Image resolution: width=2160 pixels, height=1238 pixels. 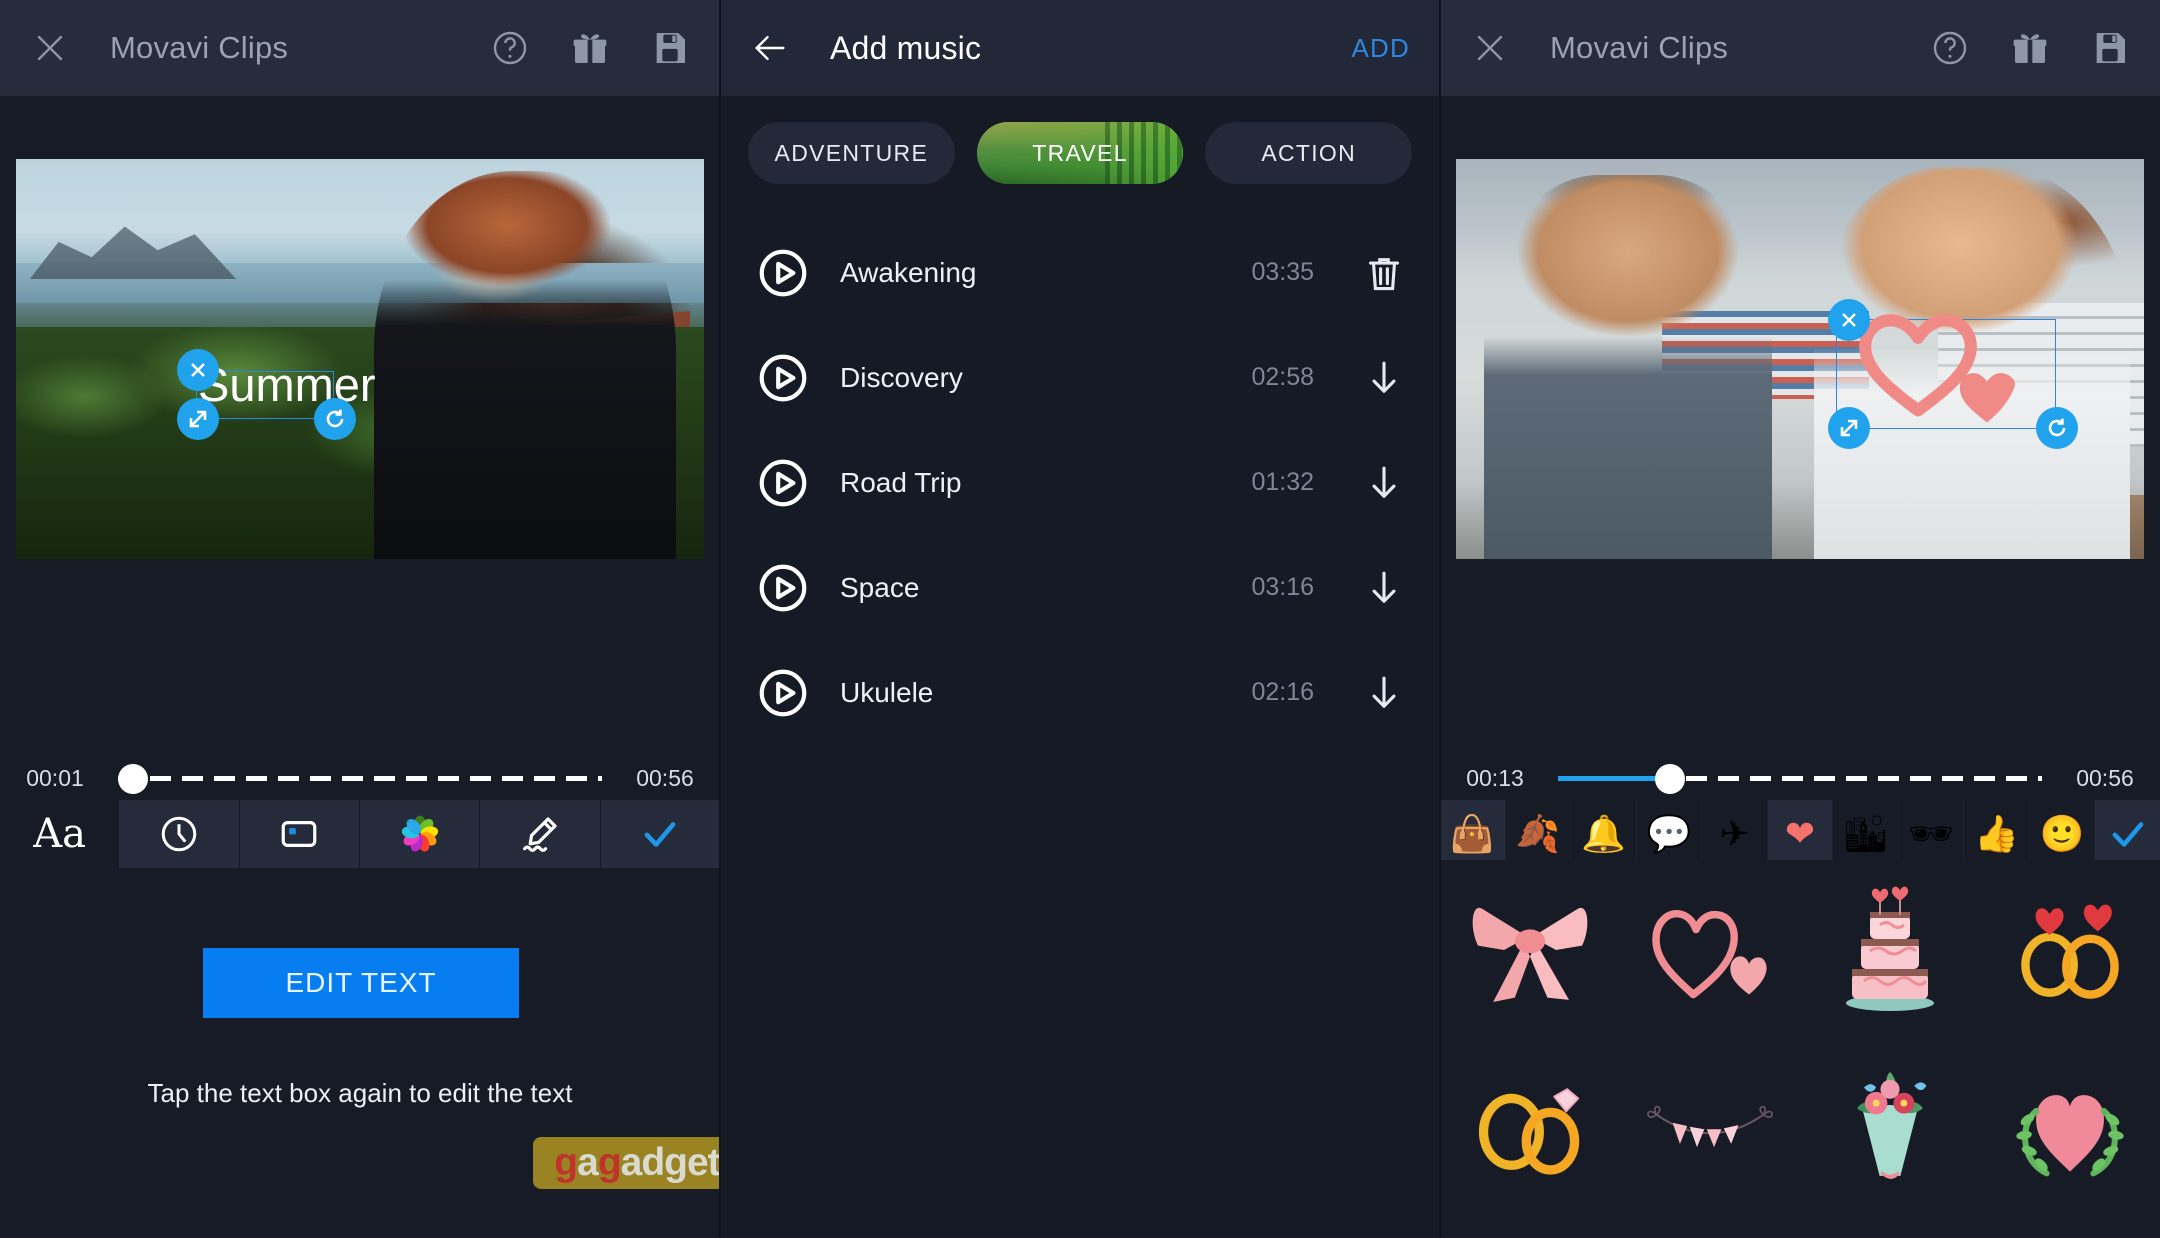 What do you see at coordinates (1080, 377) in the screenshot?
I see `table-row: Discovery 02:58` at bounding box center [1080, 377].